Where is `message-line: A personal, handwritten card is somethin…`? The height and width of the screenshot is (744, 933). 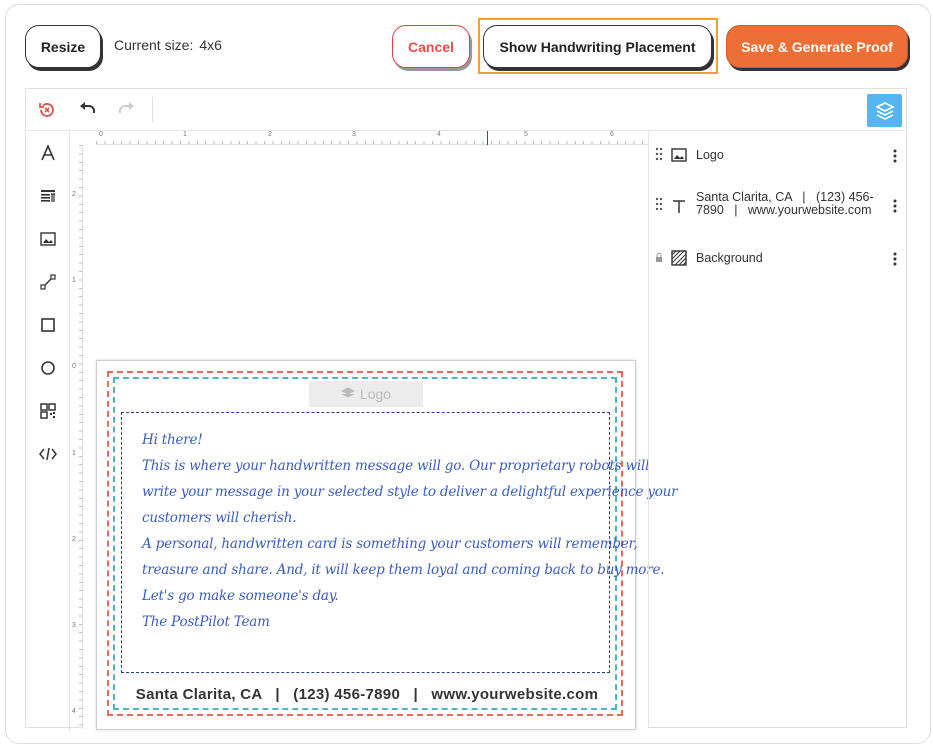
message-line: A personal, handwritten card is somethin… is located at coordinates (390, 544).